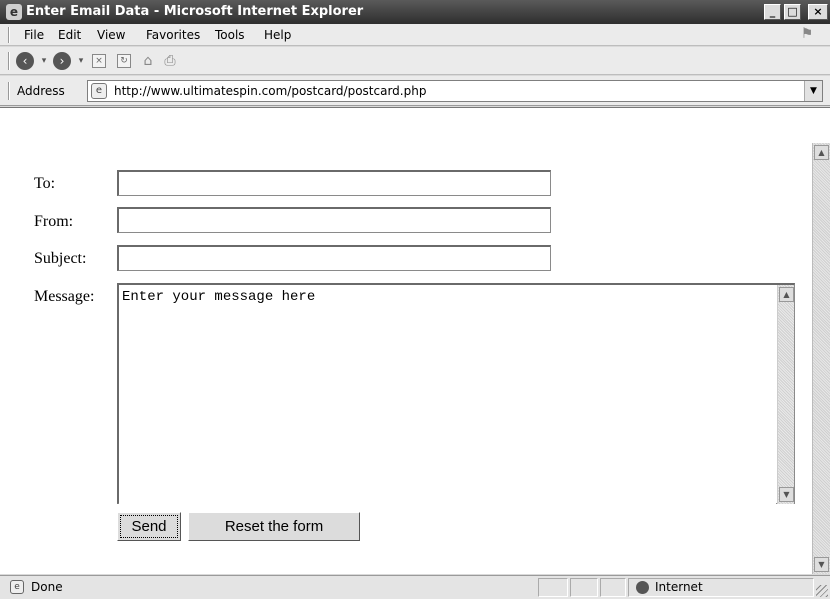 This screenshot has height=599, width=830. I want to click on to-field, so click(334, 183).